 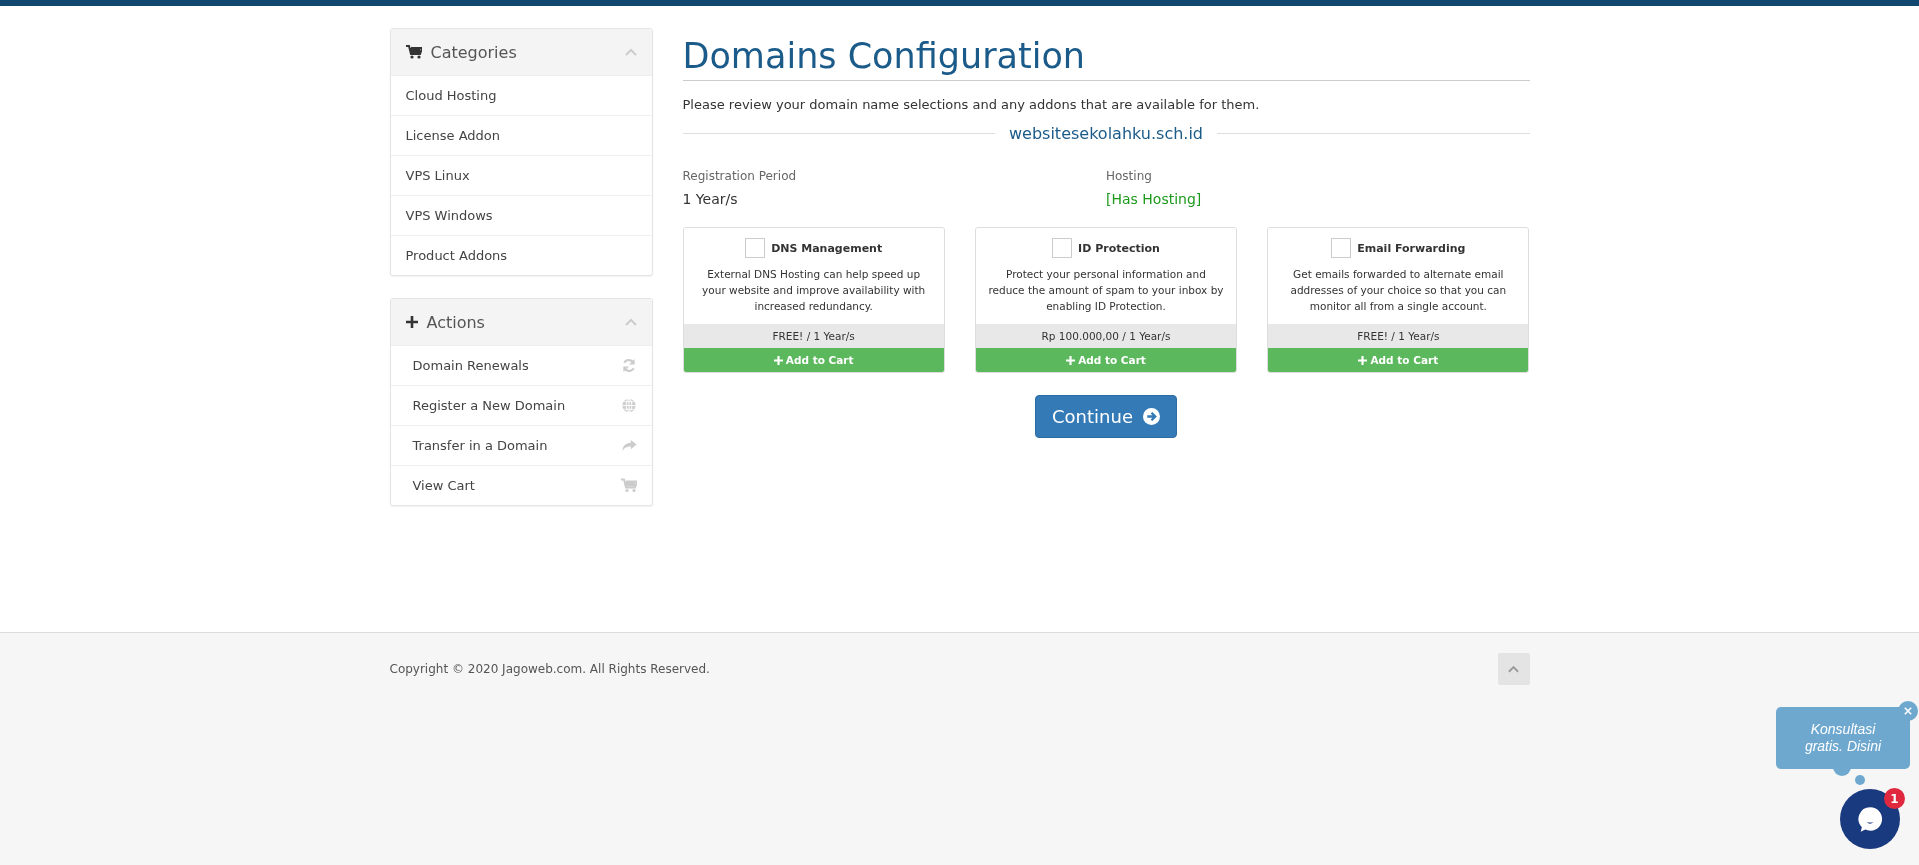 What do you see at coordinates (1129, 176) in the screenshot?
I see `field-label: Hosting` at bounding box center [1129, 176].